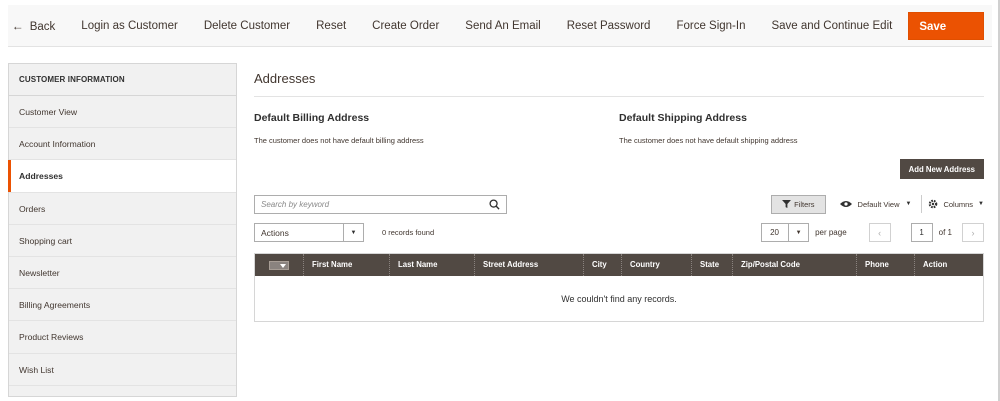 The width and height of the screenshot is (1000, 401). I want to click on toolbar-divider, so click(922, 204).